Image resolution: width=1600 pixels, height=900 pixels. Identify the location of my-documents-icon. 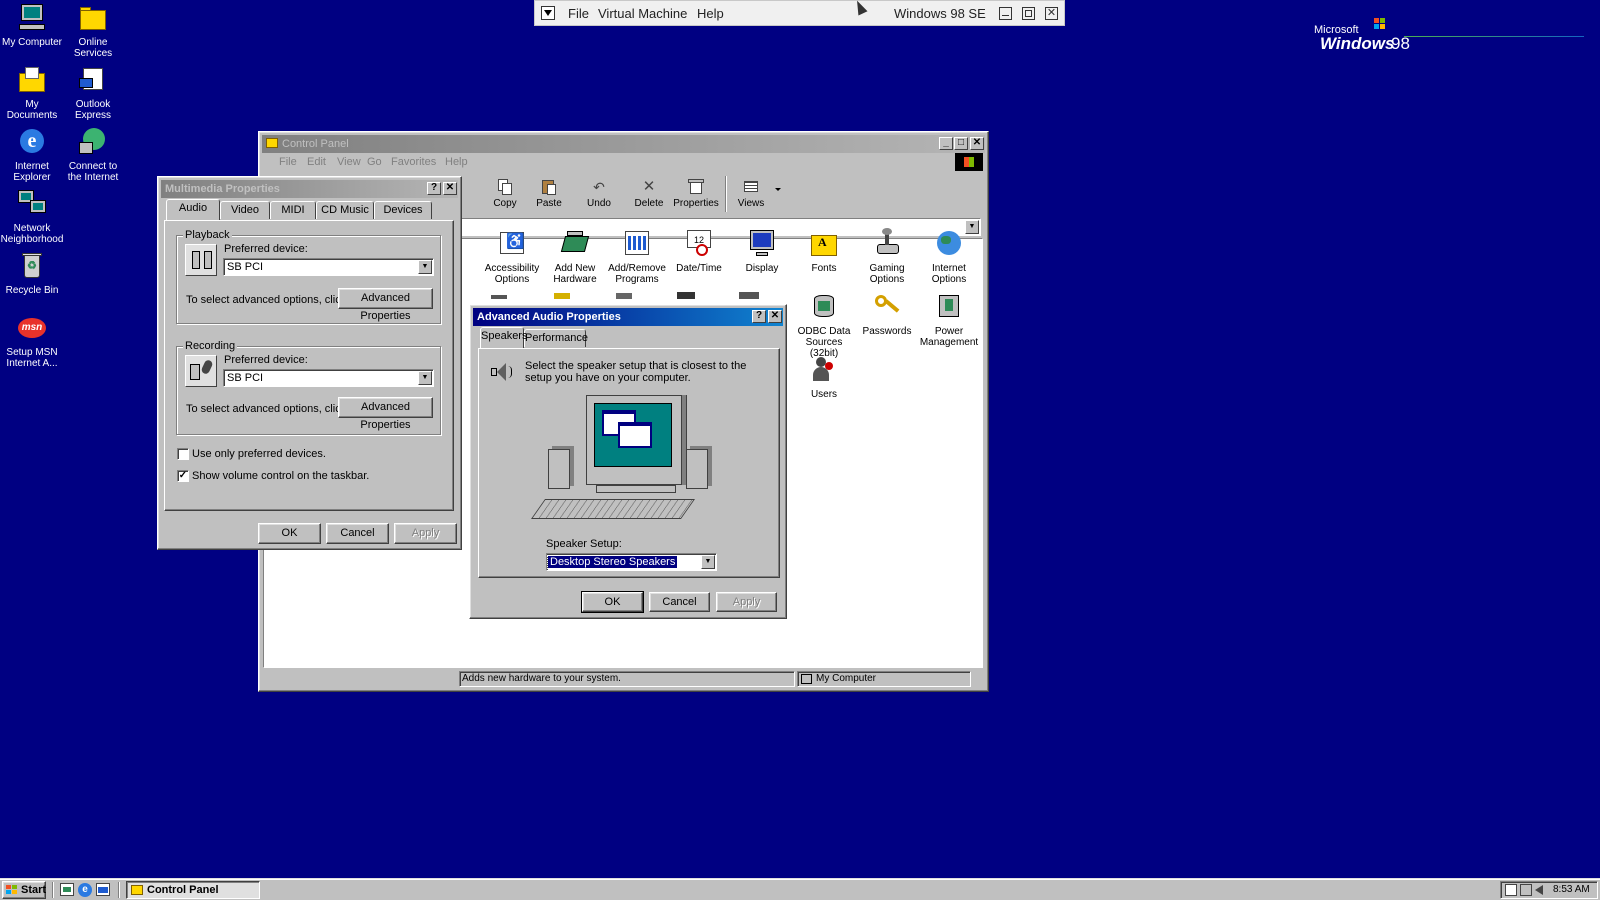
(32, 80).